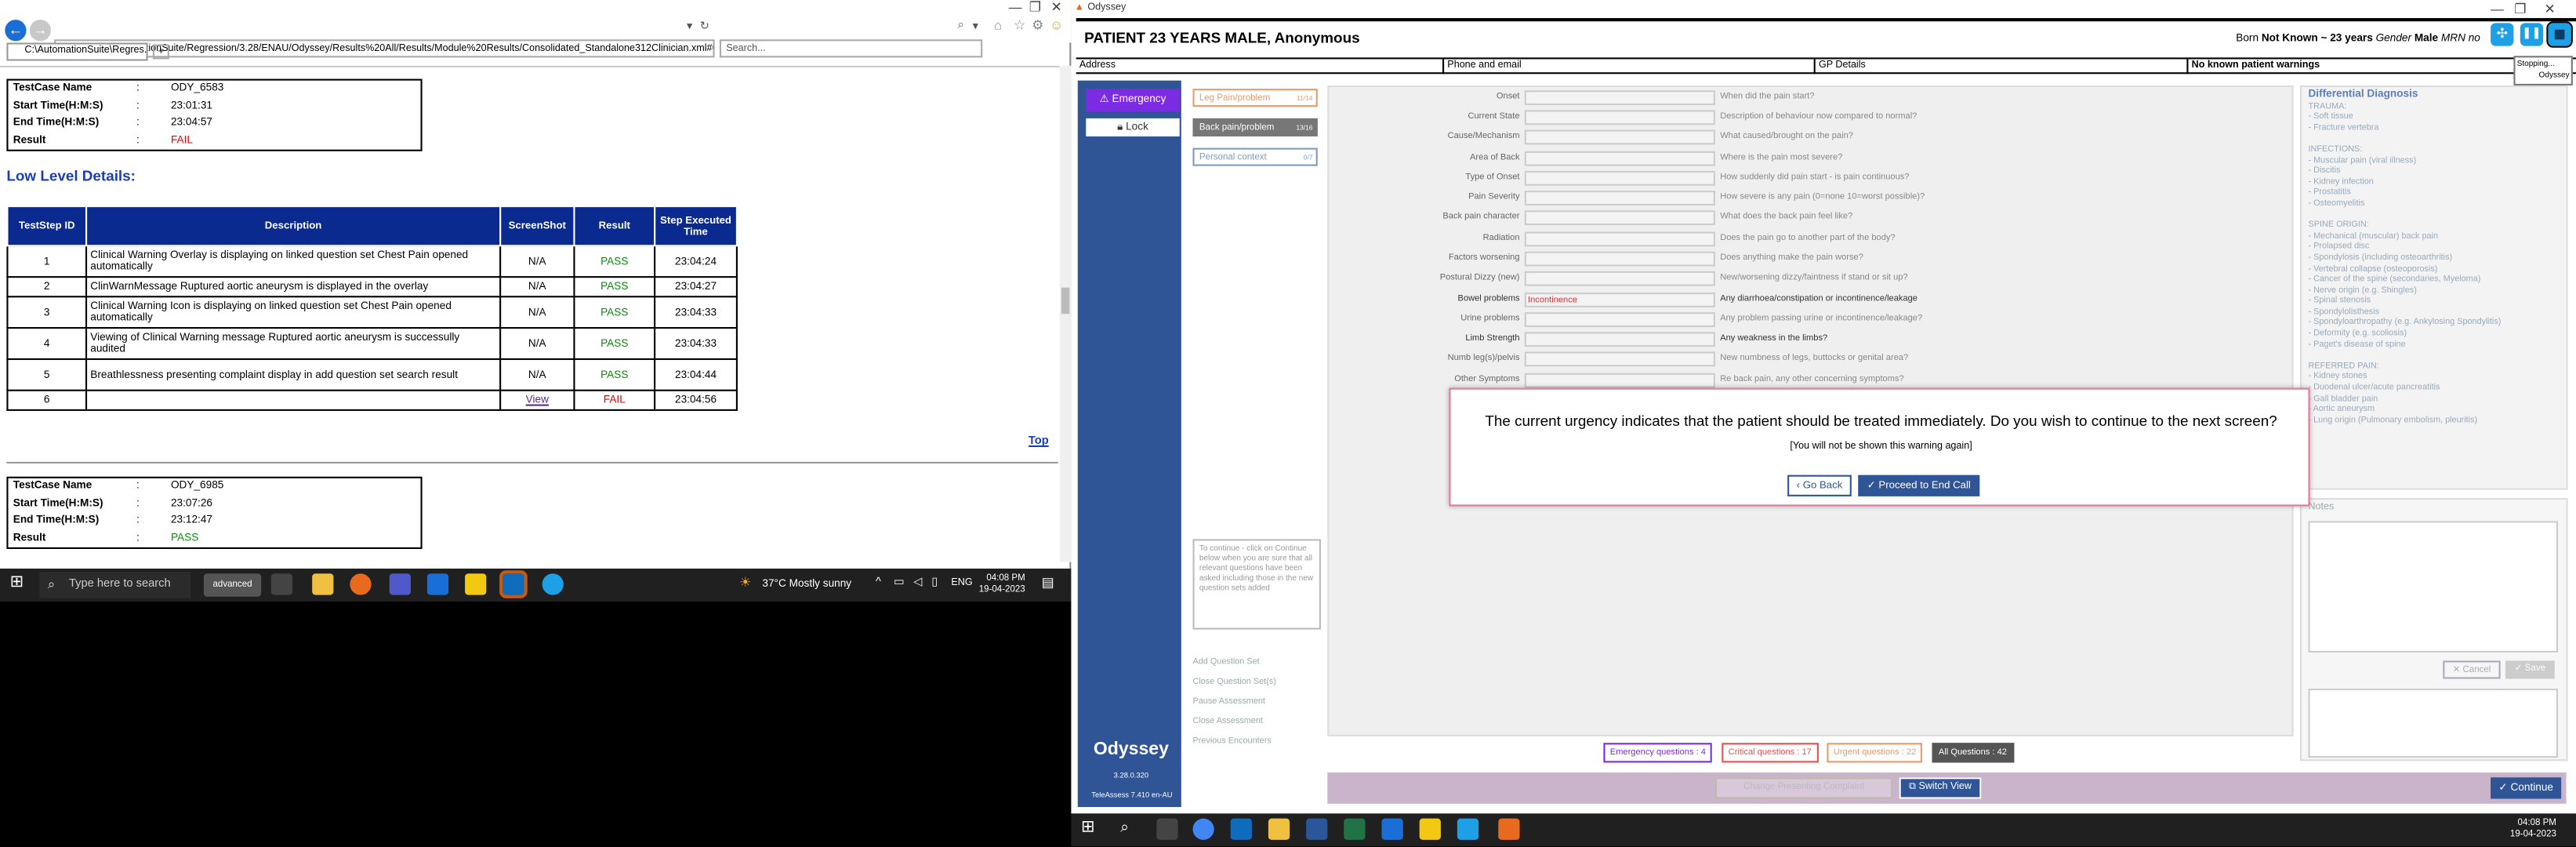  I want to click on favorites-icon: ☆, so click(1020, 25).